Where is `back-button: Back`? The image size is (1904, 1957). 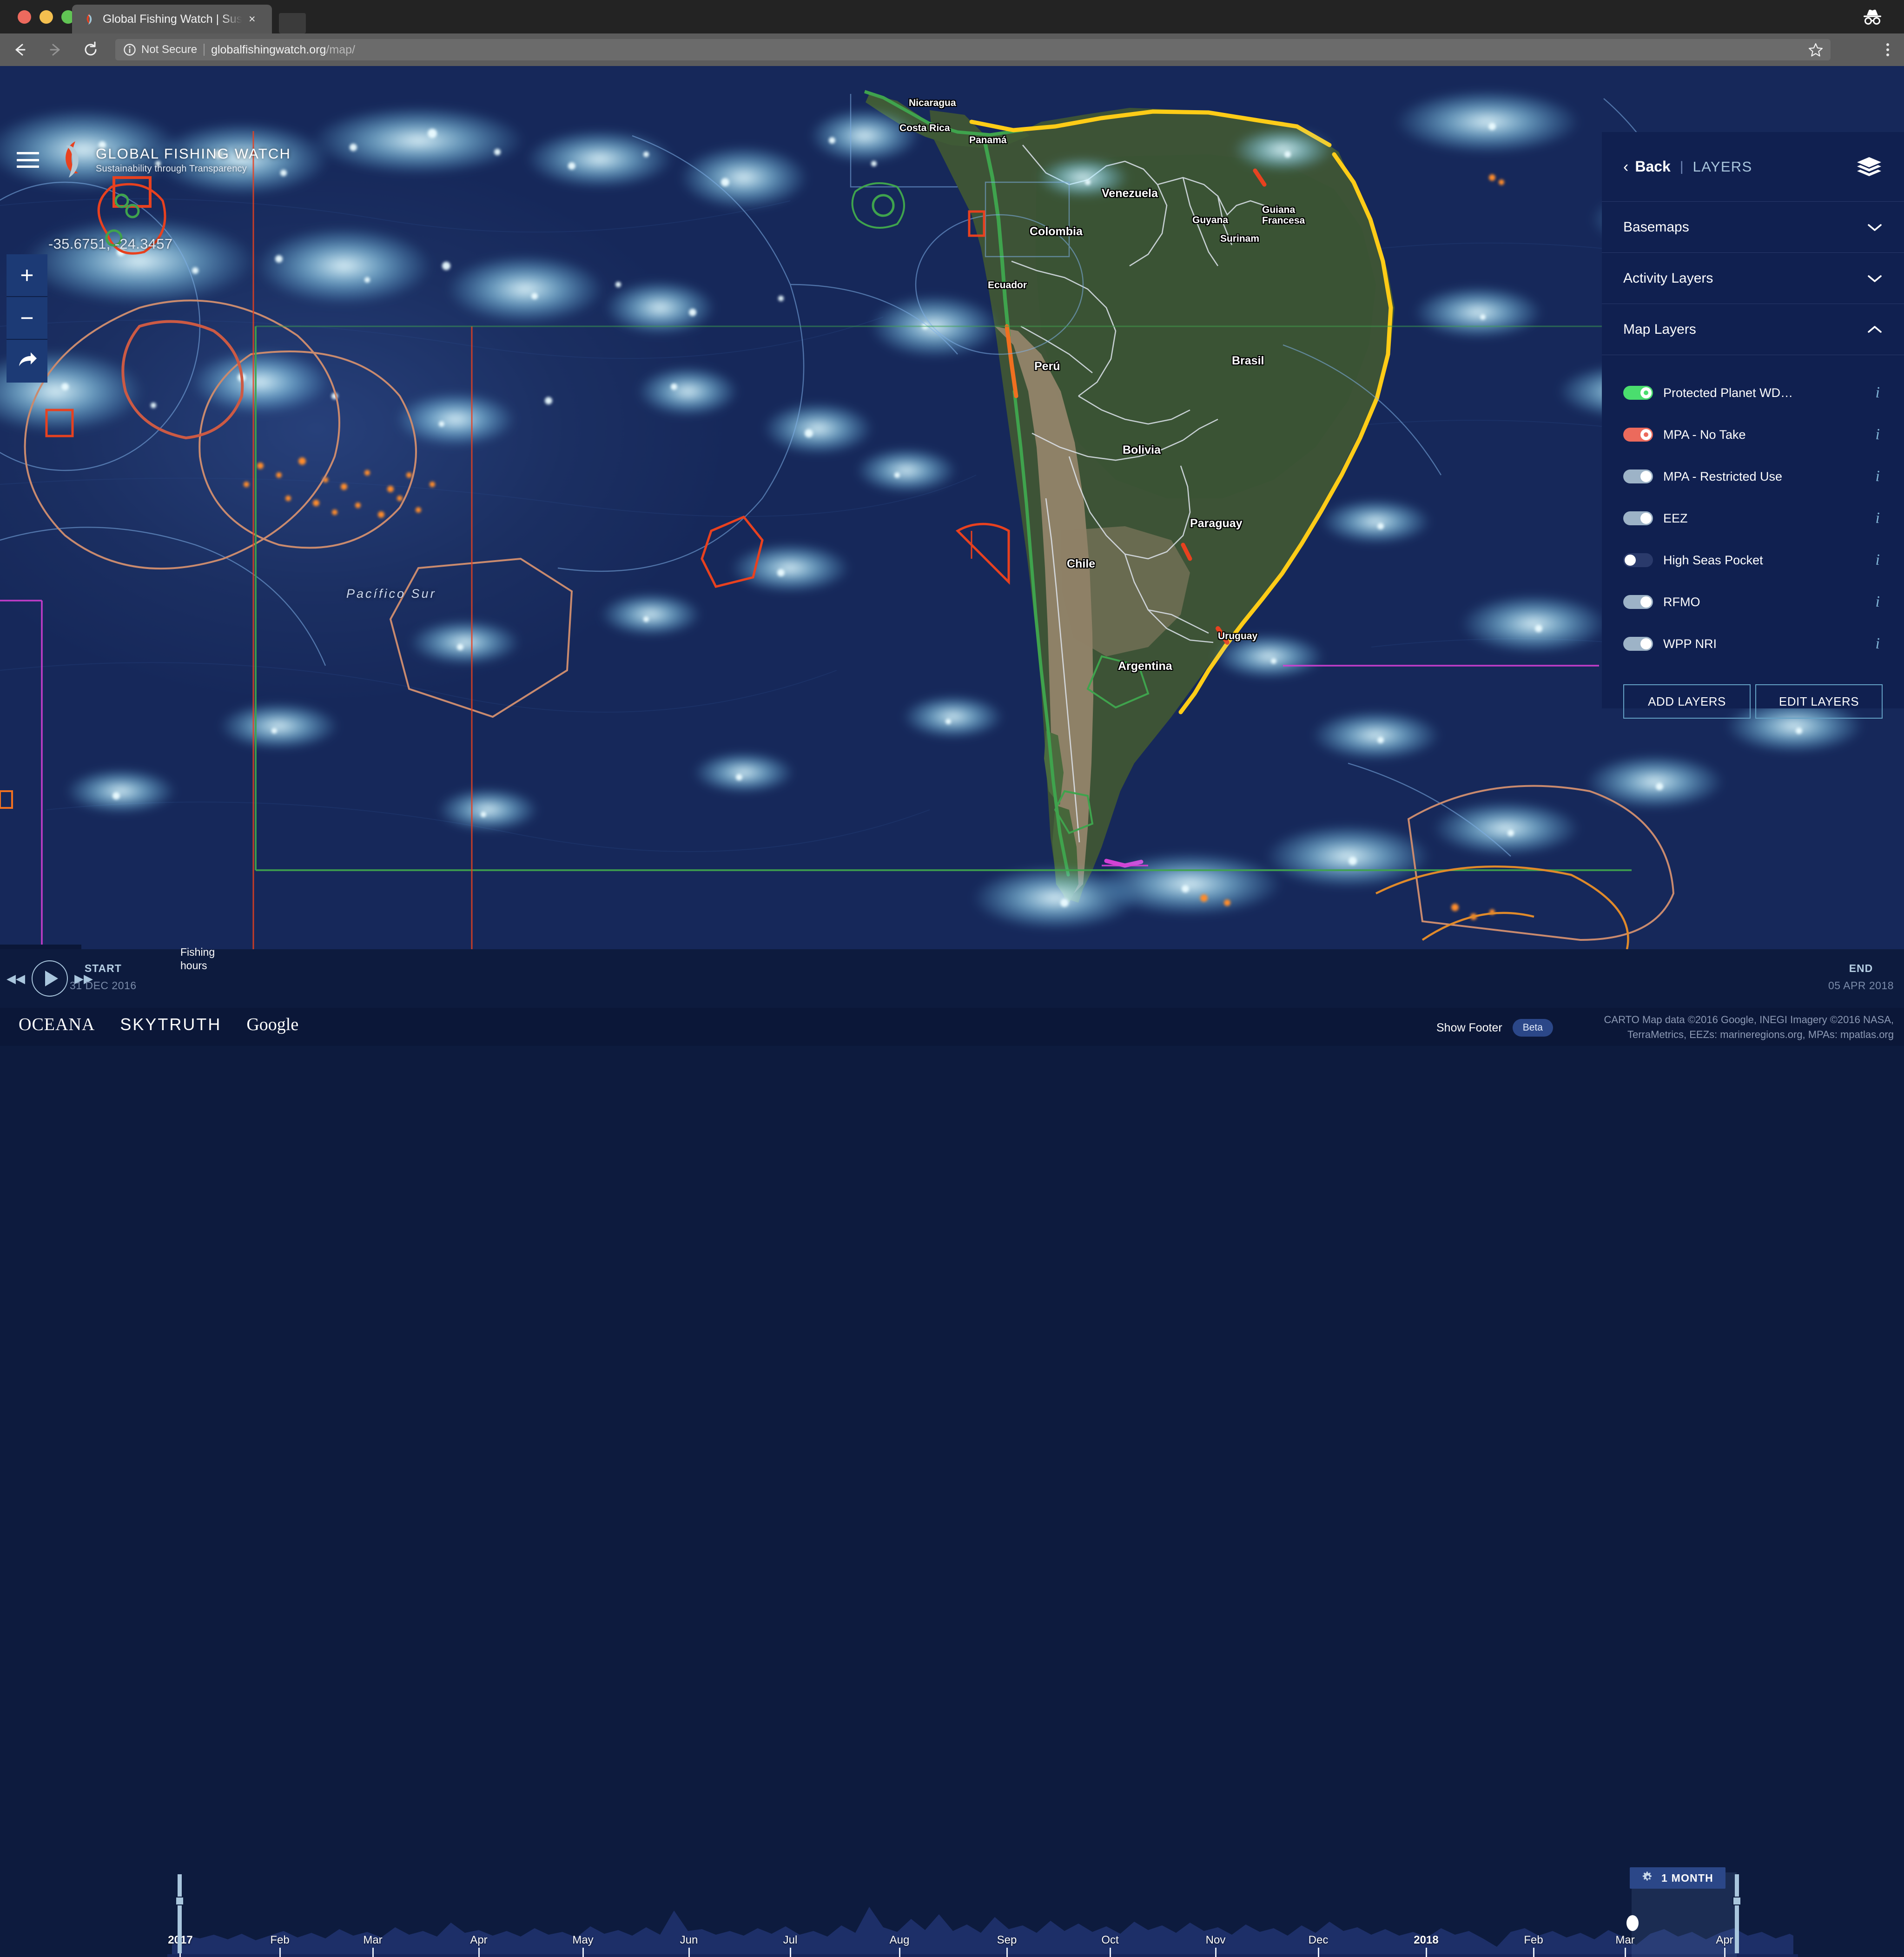
back-button: Back is located at coordinates (1653, 167).